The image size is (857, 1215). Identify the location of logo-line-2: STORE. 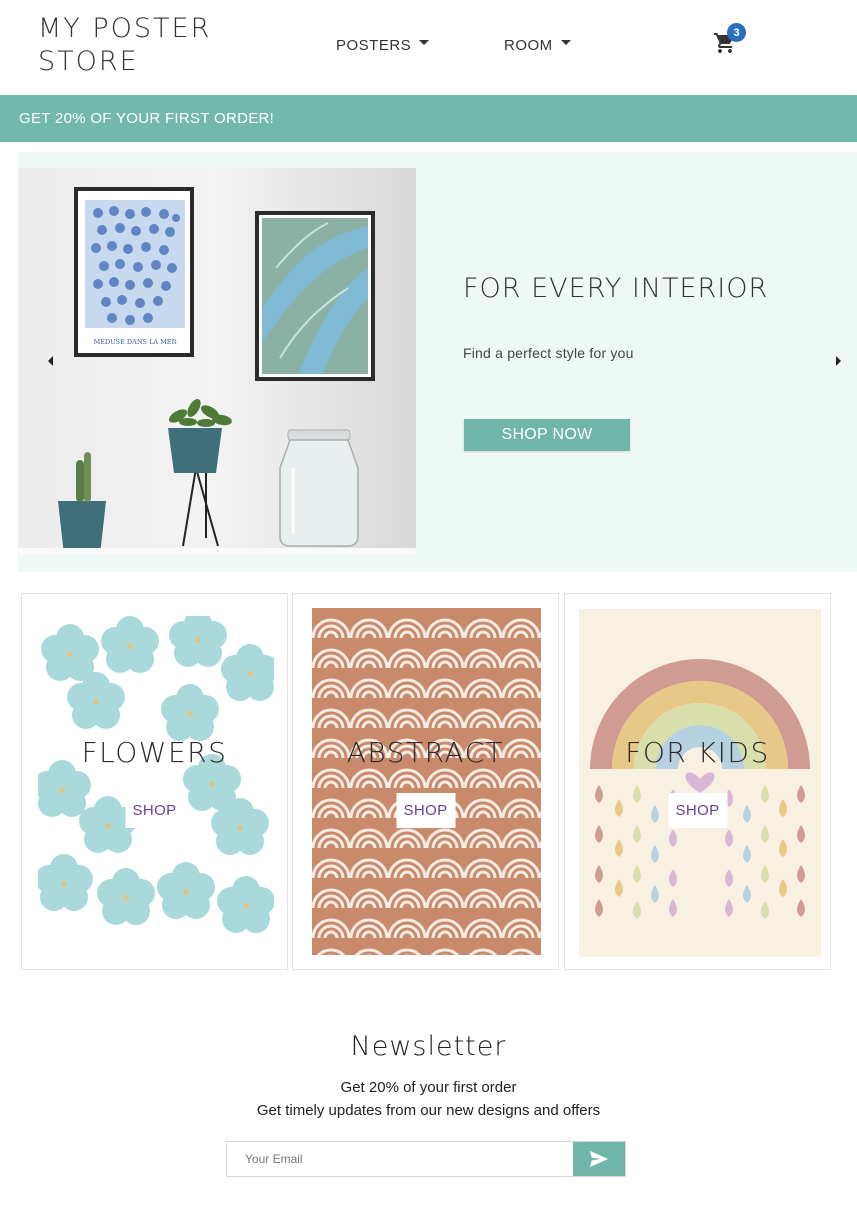
(88, 61).